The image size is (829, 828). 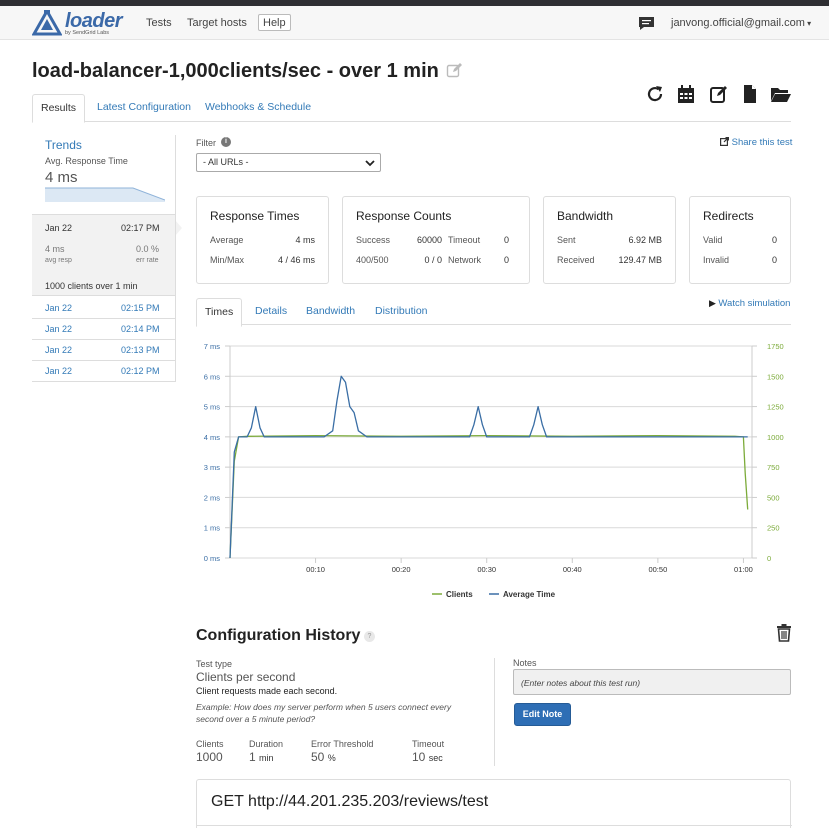 What do you see at coordinates (140, 329) in the screenshot?
I see `run-item-time: 02:14 PM` at bounding box center [140, 329].